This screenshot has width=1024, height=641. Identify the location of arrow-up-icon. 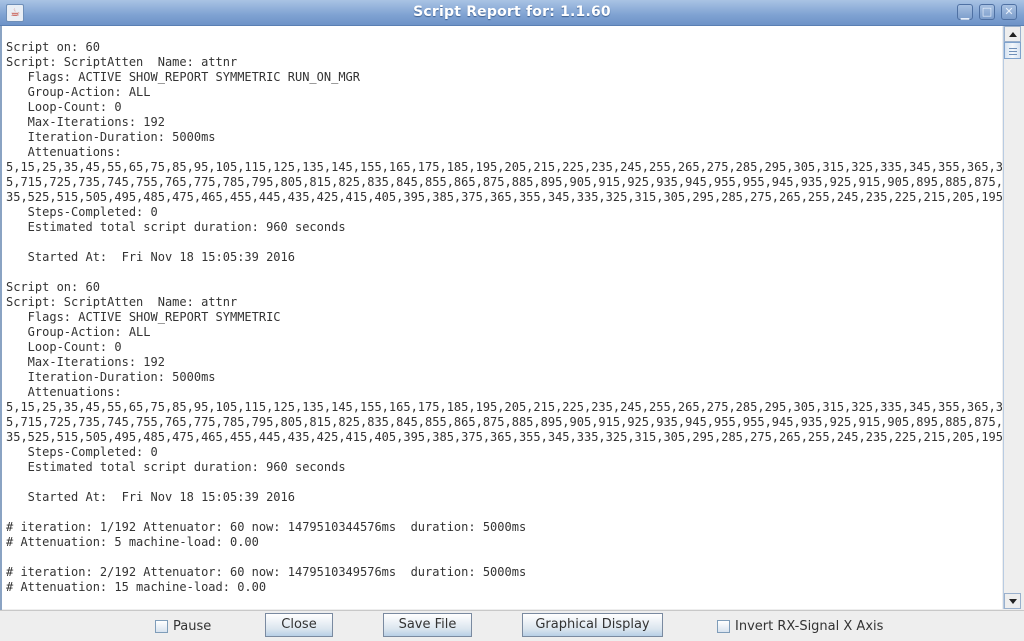
(1013, 34).